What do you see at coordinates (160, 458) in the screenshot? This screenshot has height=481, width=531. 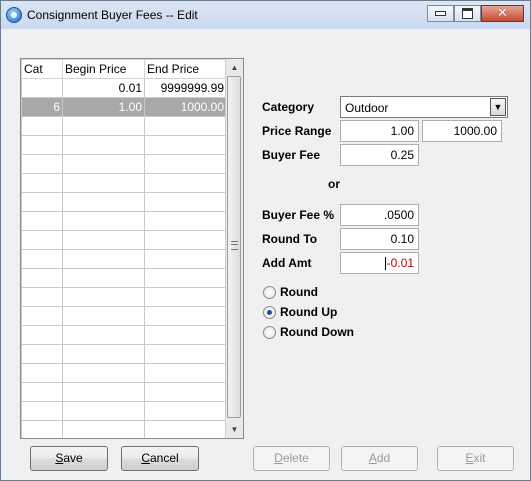 I see `cancel-button: Cancel` at bounding box center [160, 458].